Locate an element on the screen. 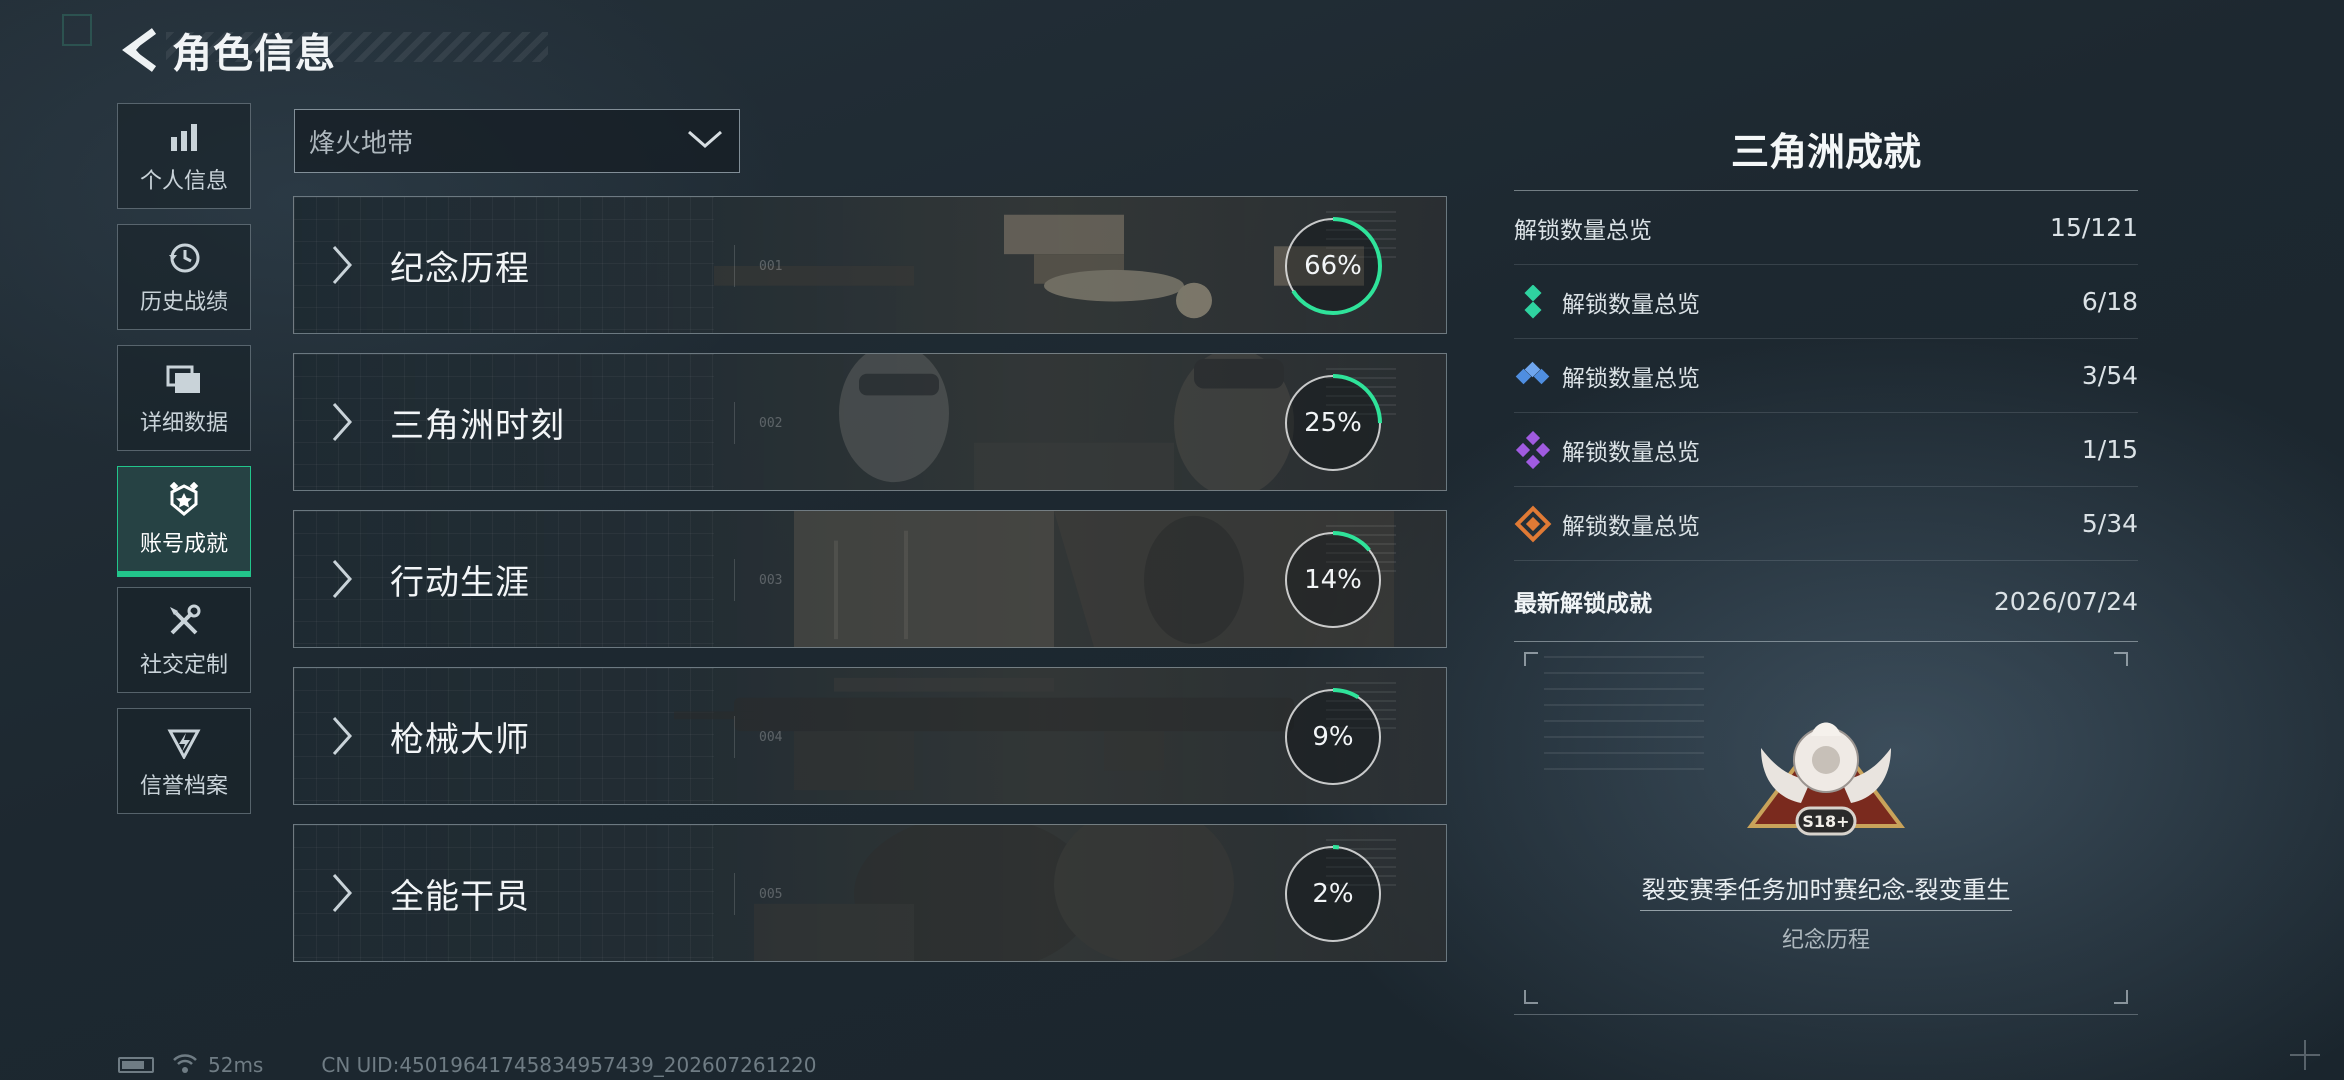 This screenshot has width=2344, height=1080. category-label: 行动生涯 is located at coordinates (460, 583).